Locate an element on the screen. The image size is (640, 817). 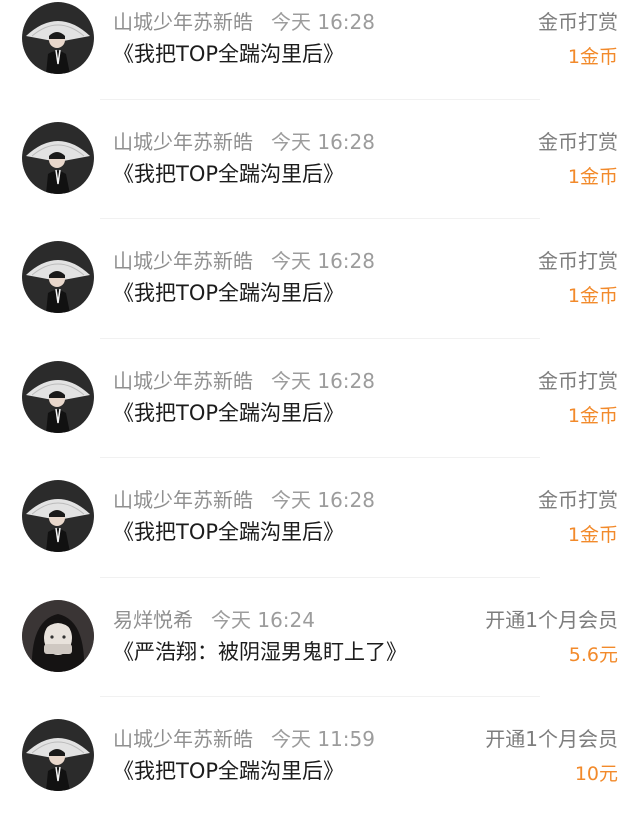
girl-portrait-icon is located at coordinates (58, 635).